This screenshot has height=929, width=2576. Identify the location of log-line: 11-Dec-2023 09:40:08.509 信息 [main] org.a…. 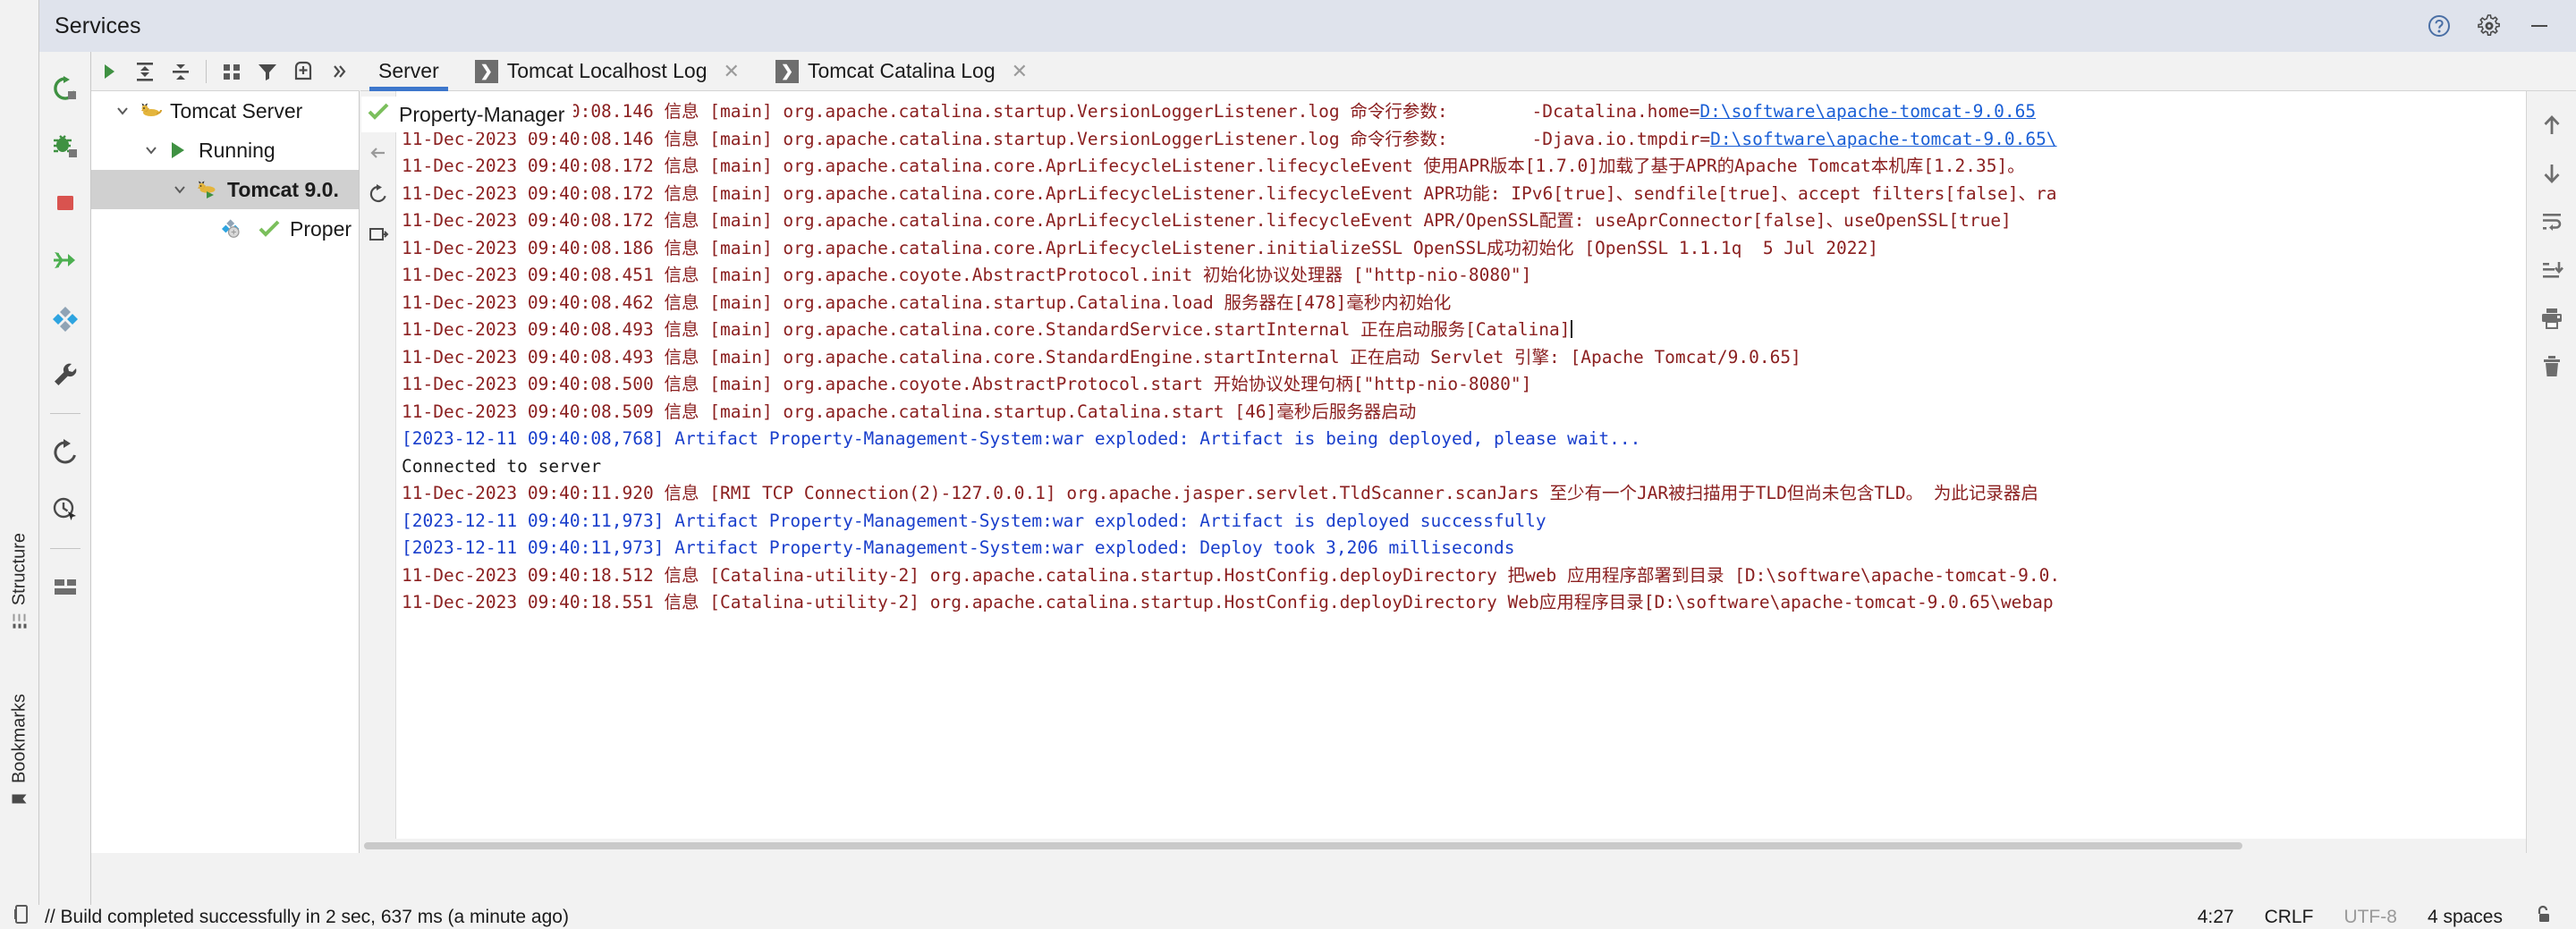
(1489, 412).